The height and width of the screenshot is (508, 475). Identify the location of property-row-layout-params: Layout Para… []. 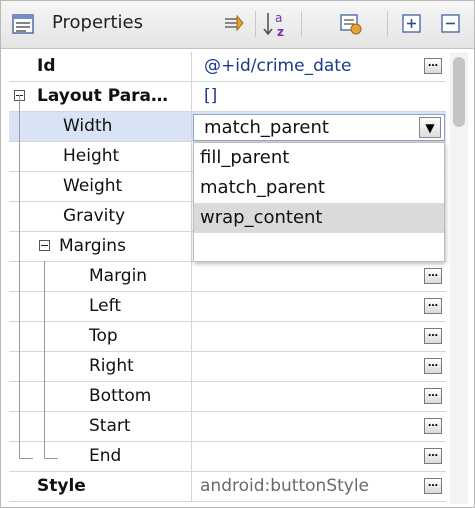
(227, 97).